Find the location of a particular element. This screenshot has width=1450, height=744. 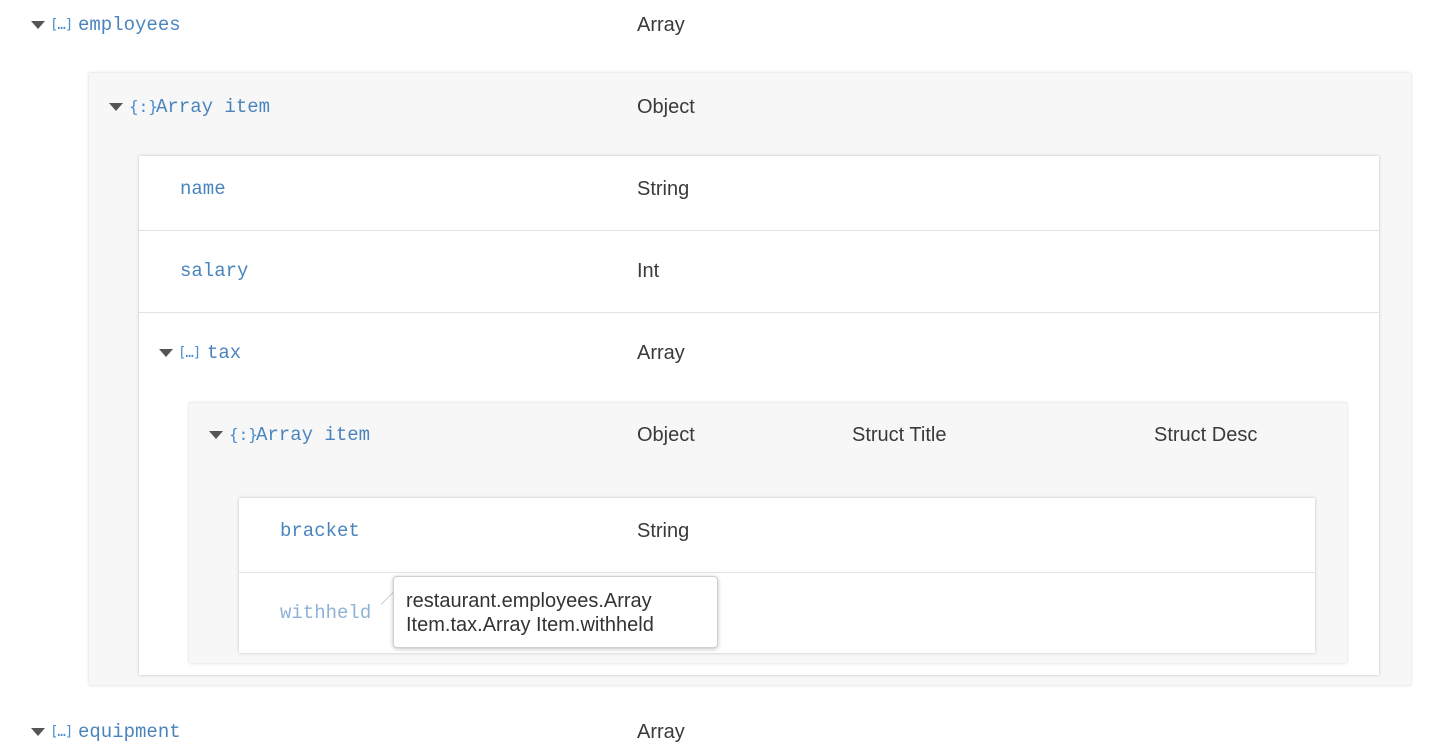

struct-title: Struct Title is located at coordinates (899, 435).